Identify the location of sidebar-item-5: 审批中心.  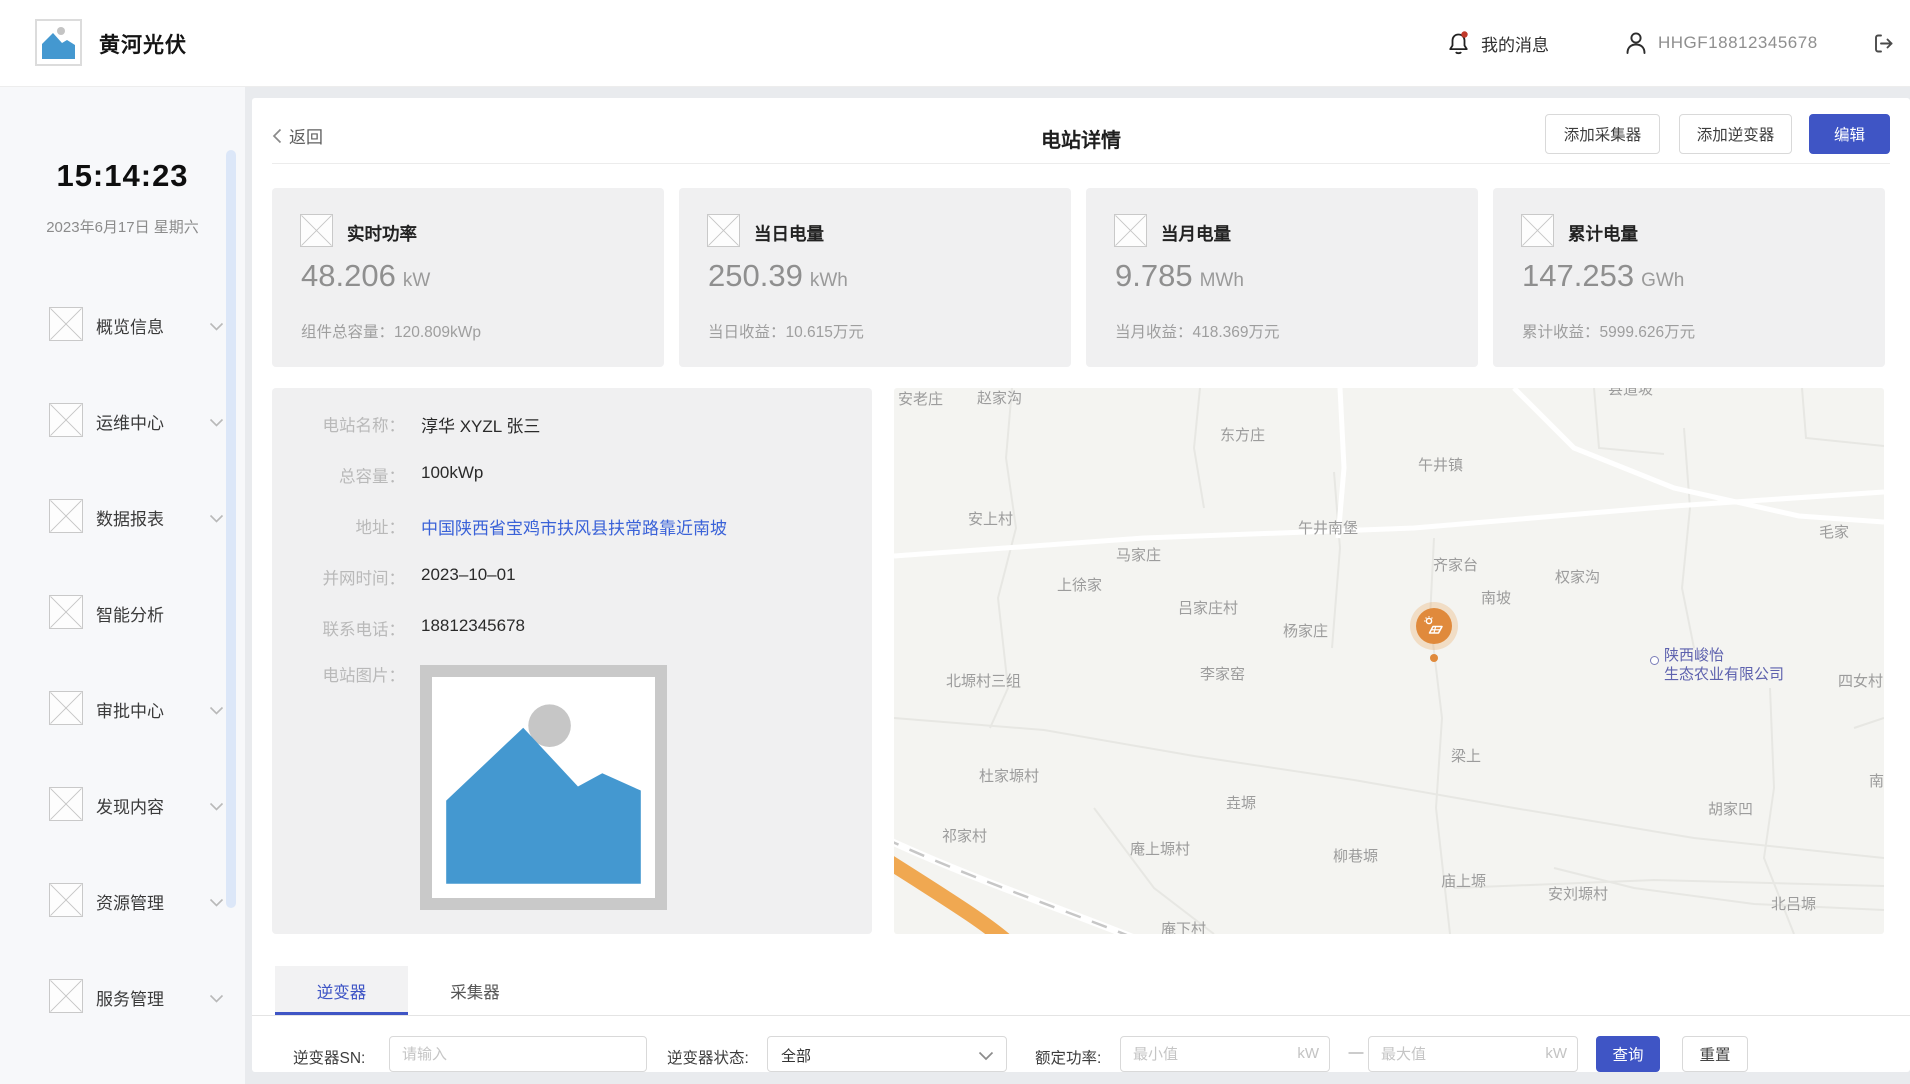
(122, 708).